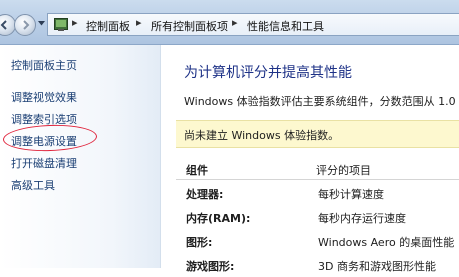 This screenshot has height=277, width=459. Describe the element at coordinates (44, 65) in the screenshot. I see `sidebar-item-home: 控制面板主页` at that location.